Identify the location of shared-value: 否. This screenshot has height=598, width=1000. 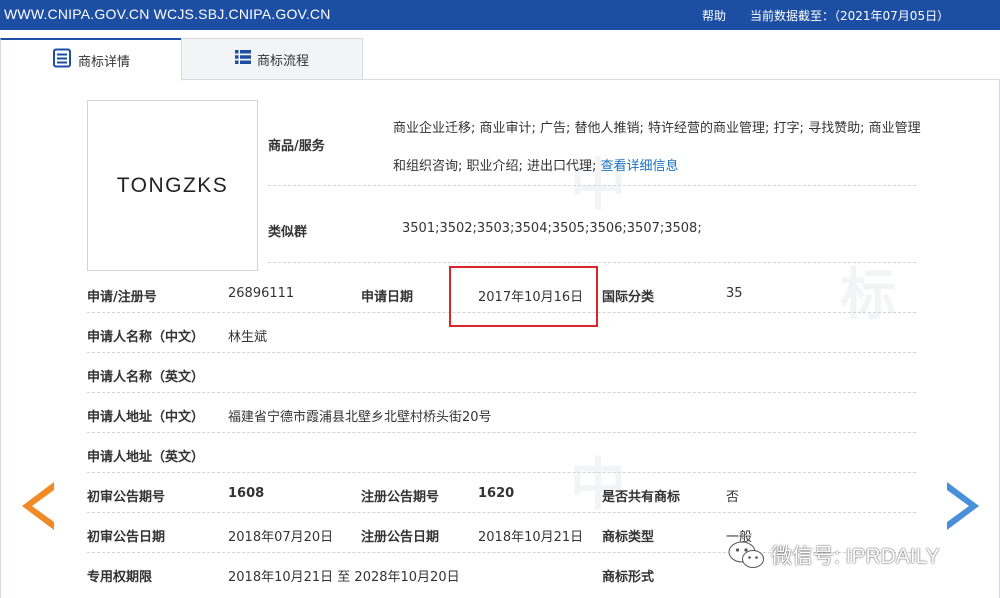
(733, 497).